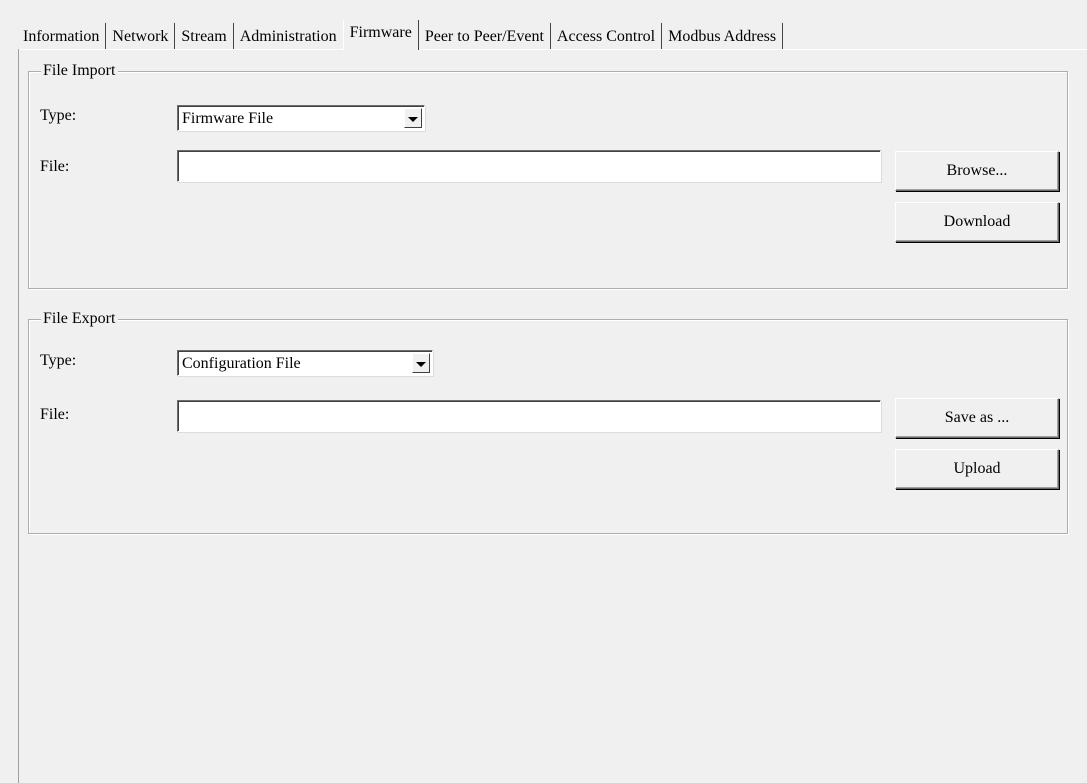  I want to click on tab-peer-to-peer-event: Peer to Peer/Event, so click(485, 36).